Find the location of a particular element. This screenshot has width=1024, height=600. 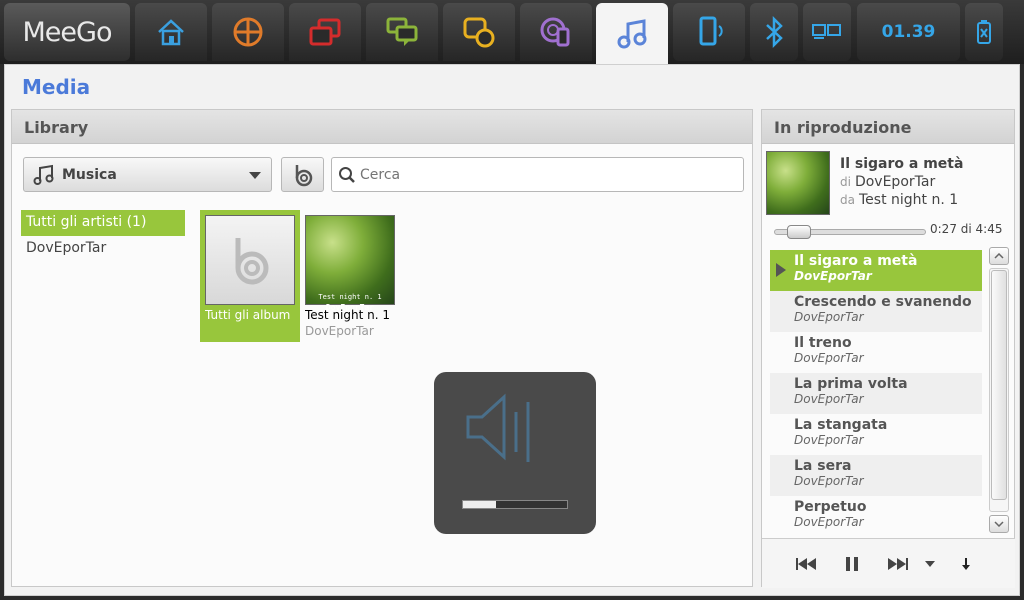

scroll-down-button is located at coordinates (999, 524).